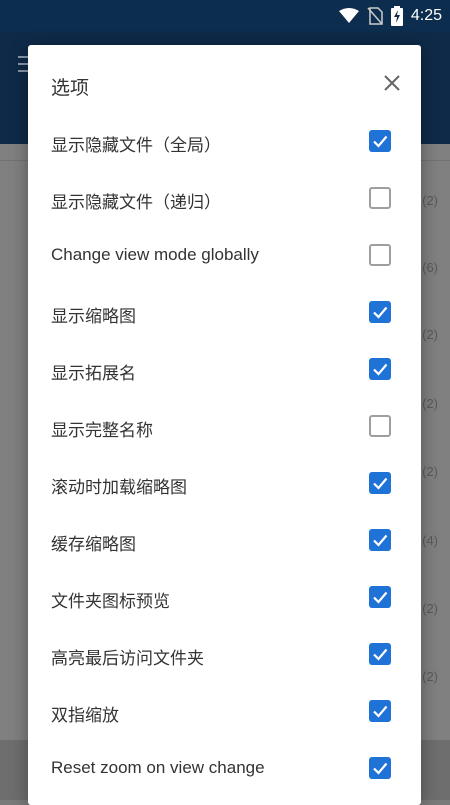 This screenshot has width=450, height=805. I want to click on option-row: 显示缩略图, so click(224, 312).